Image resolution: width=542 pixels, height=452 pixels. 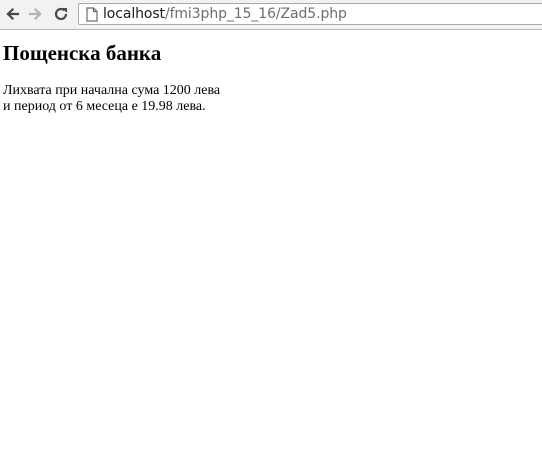 I want to click on back-button, so click(x=12, y=14).